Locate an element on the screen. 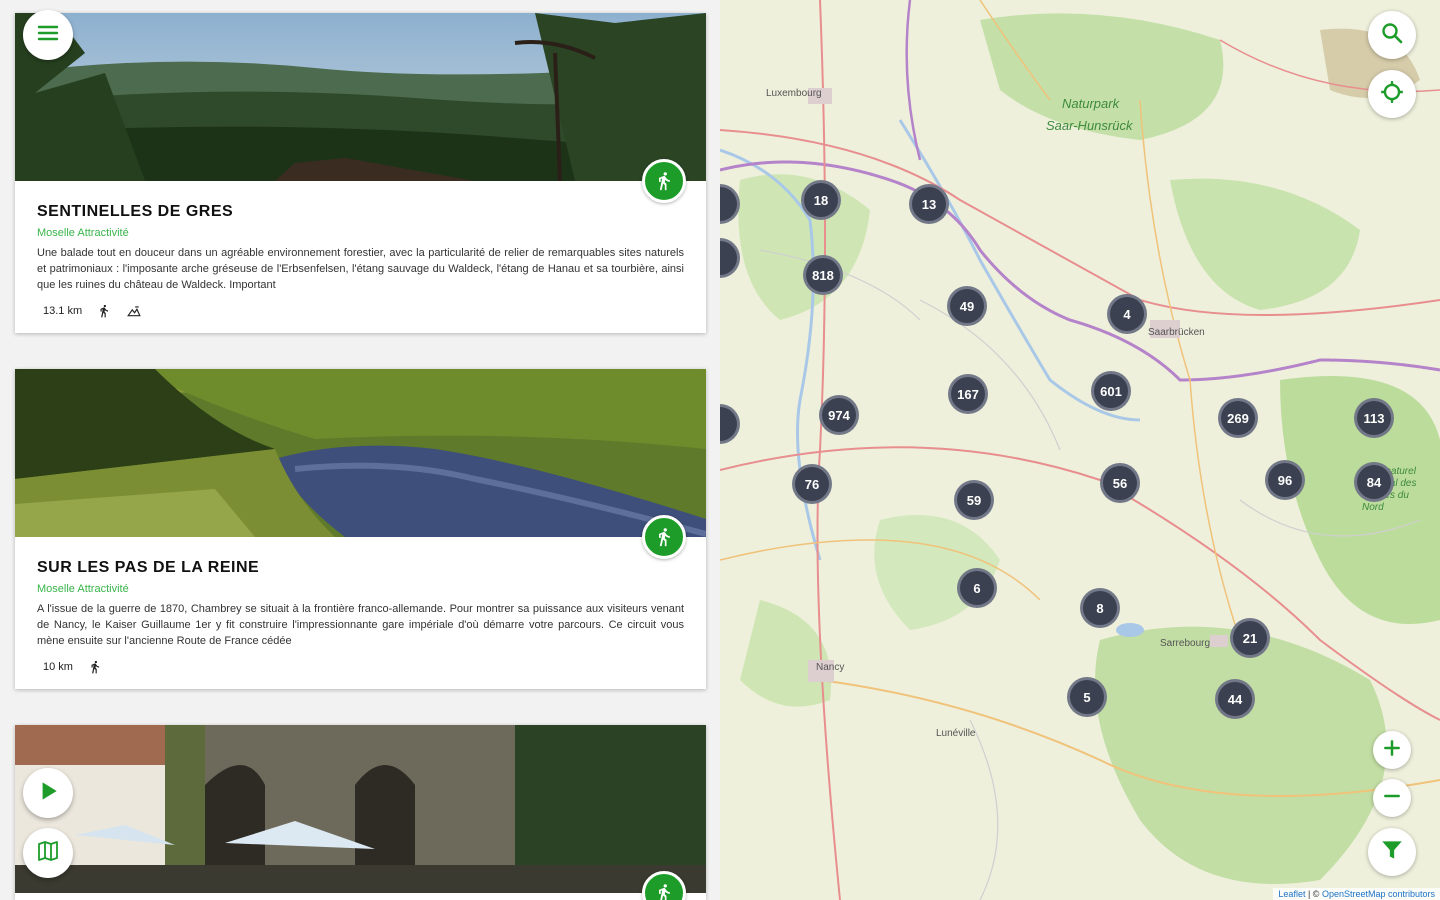 This screenshot has height=900, width=1440. menu-button is located at coordinates (48, 35).